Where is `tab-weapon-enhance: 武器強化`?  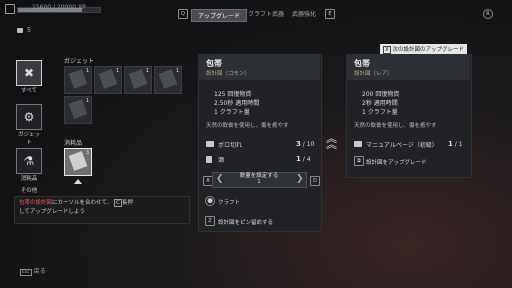
tab-weapon-enhance: 武器強化 is located at coordinates (304, 13).